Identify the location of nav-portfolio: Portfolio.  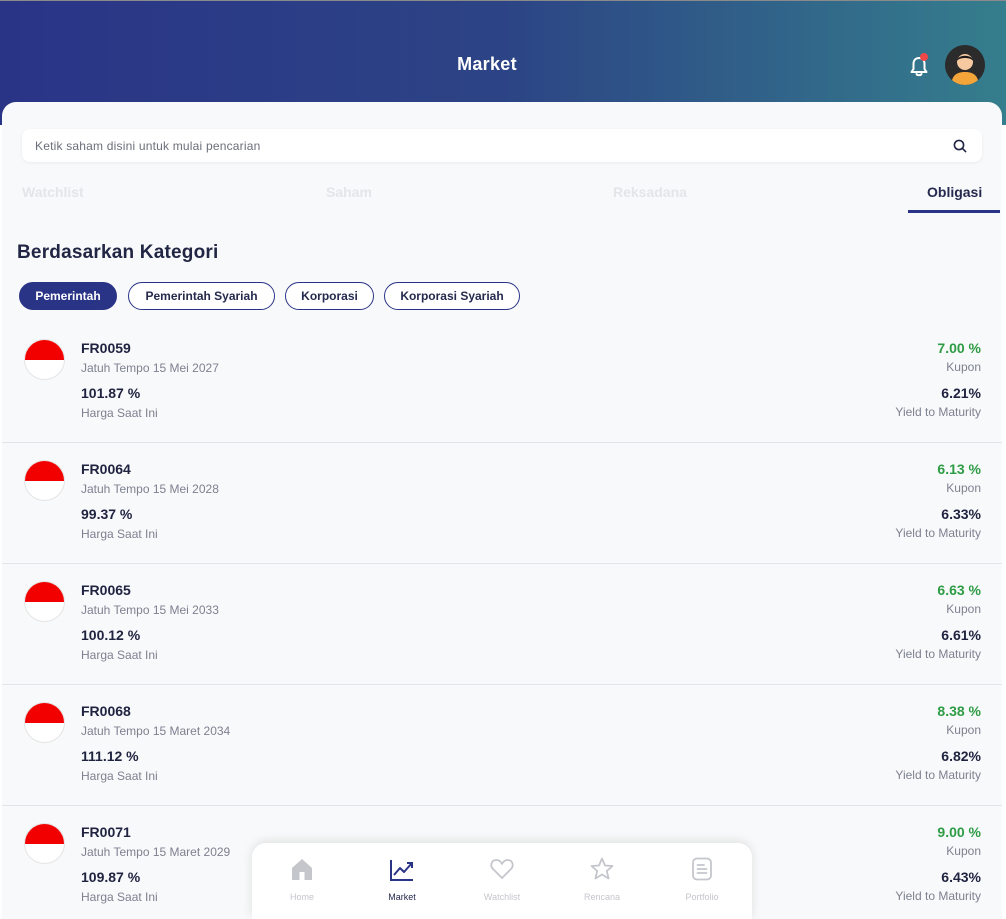
(702, 881).